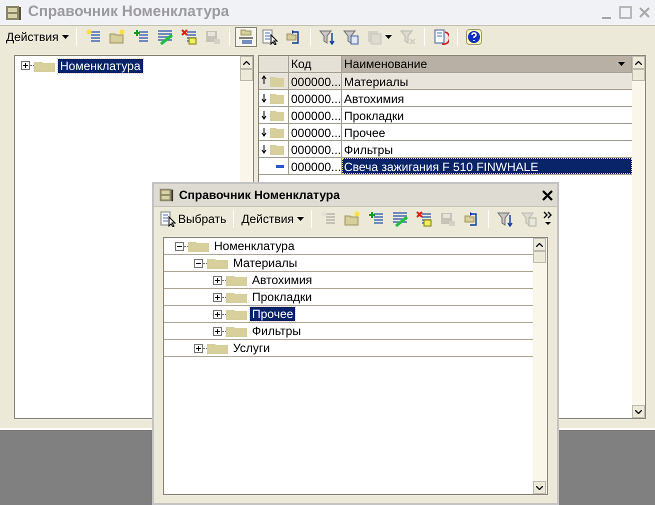 Image resolution: width=655 pixels, height=505 pixels. Describe the element at coordinates (193, 218) in the screenshot. I see `select-button: Выбрать` at that location.